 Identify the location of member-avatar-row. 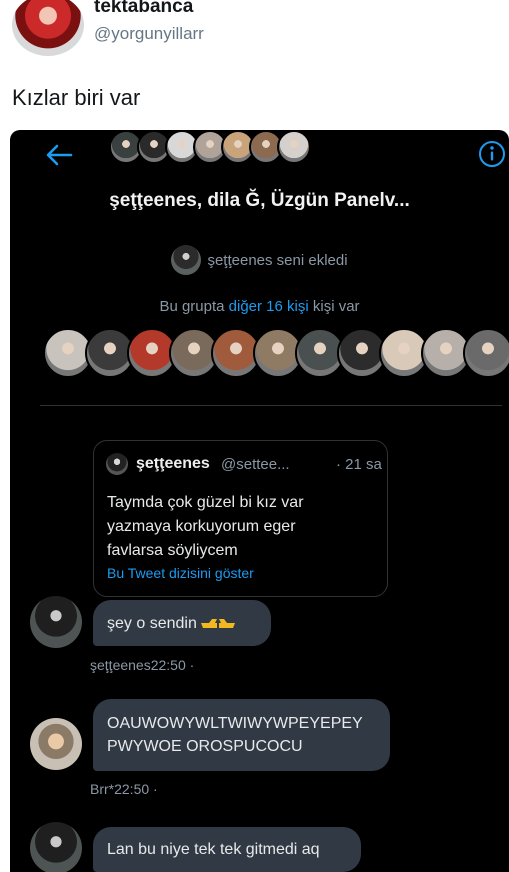
(276, 353).